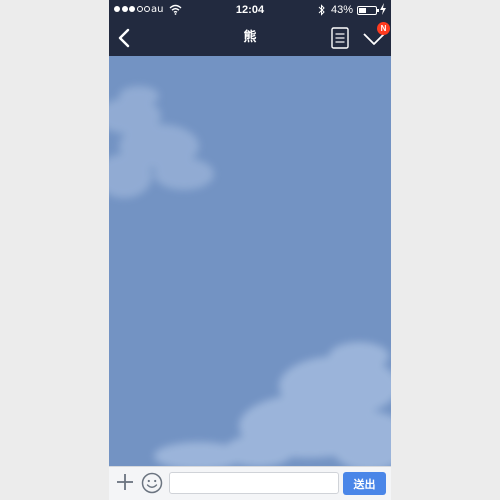 This screenshot has width=500, height=500. I want to click on chat-header: 熊 N, so click(250, 38).